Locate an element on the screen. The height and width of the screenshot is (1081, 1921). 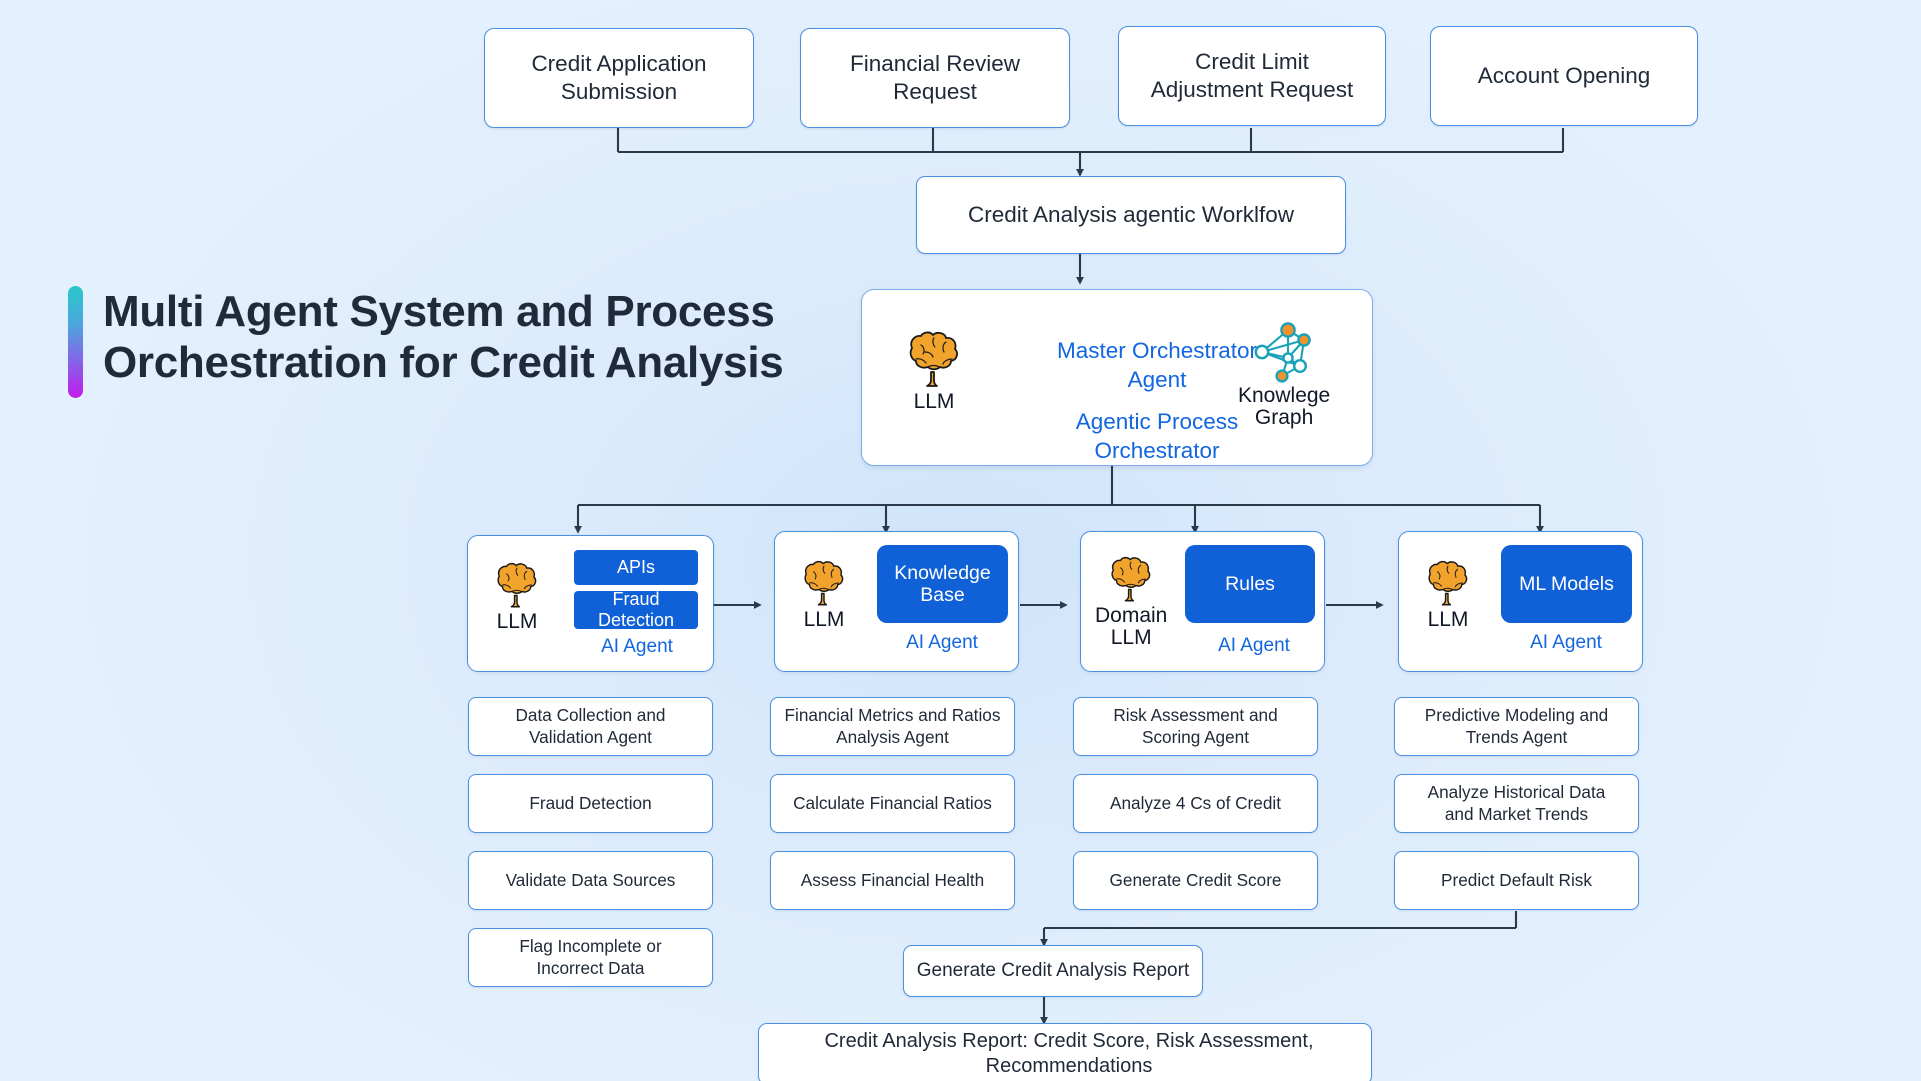
agent-1-label: AI Agent is located at coordinates (637, 646).